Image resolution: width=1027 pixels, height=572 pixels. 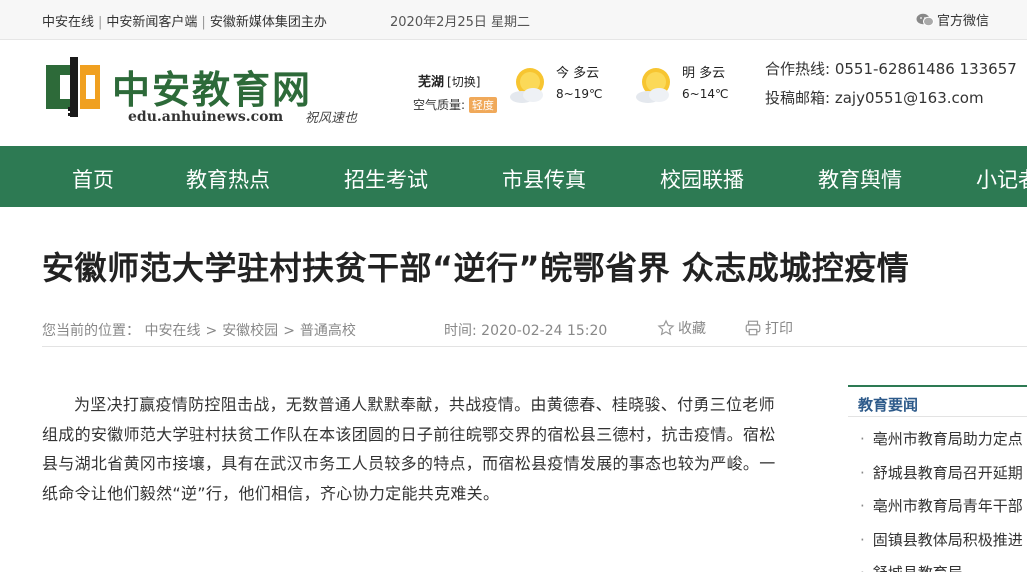 I want to click on weather-today: 今 多云 8~19℃, so click(x=554, y=85).